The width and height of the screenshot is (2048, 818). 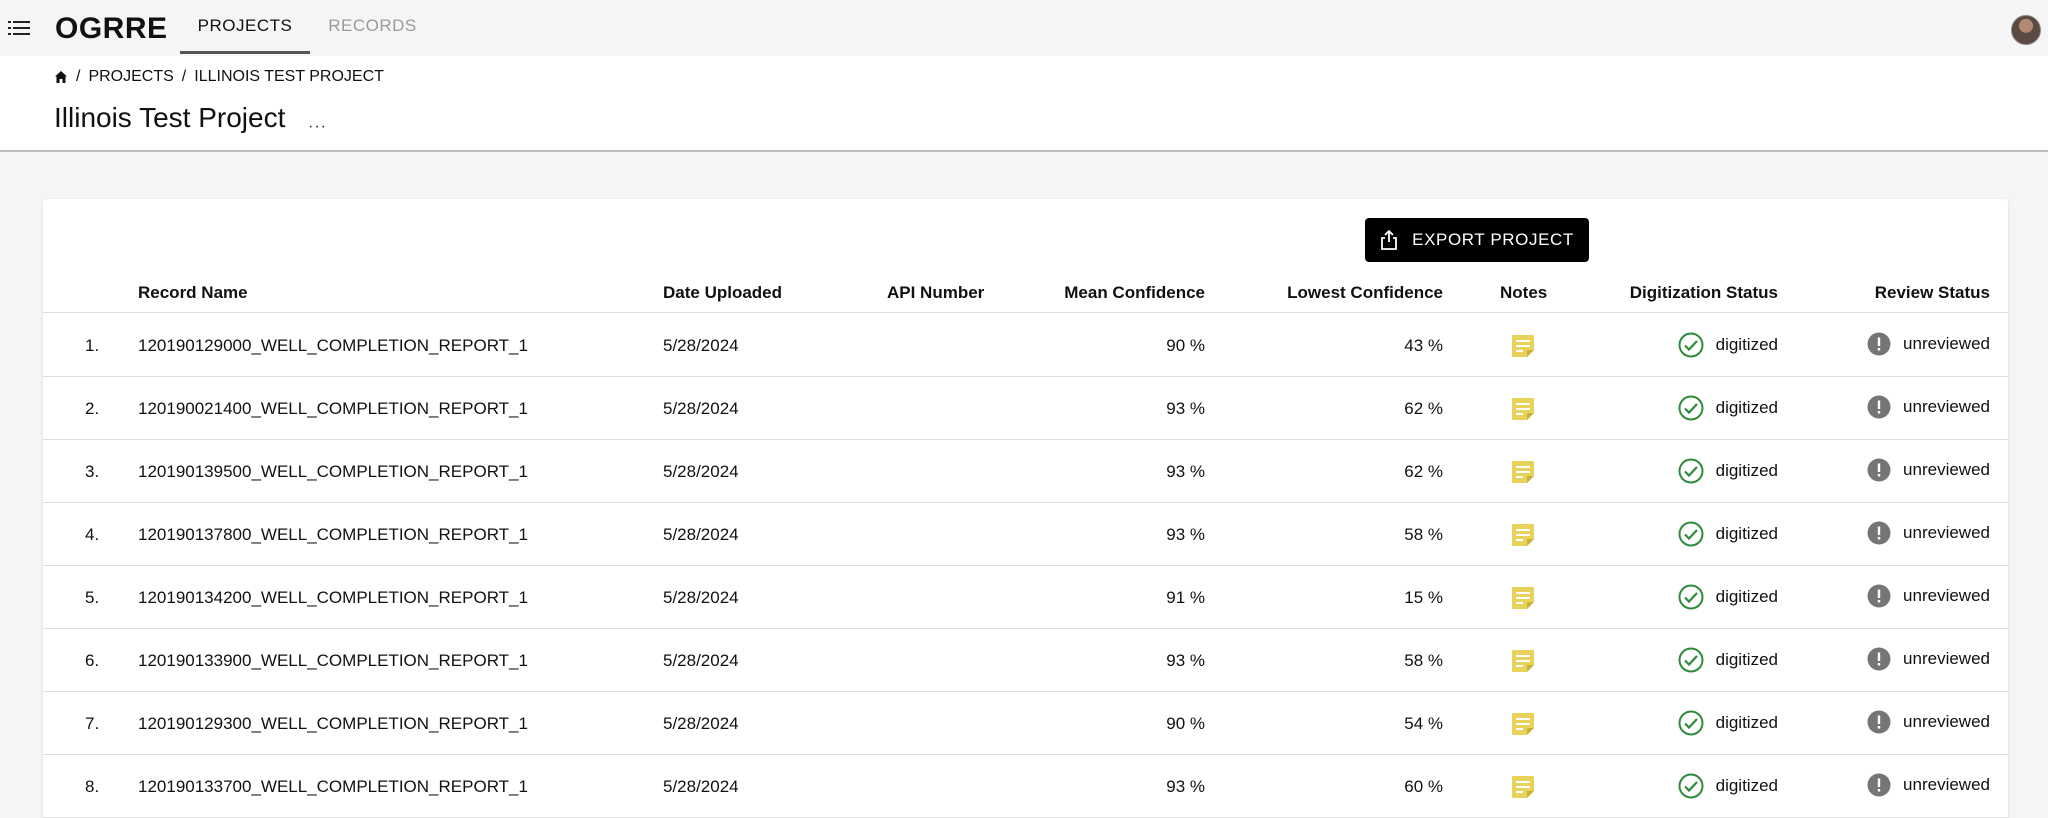 I want to click on tab-projects: PROJECTS, so click(x=245, y=27).